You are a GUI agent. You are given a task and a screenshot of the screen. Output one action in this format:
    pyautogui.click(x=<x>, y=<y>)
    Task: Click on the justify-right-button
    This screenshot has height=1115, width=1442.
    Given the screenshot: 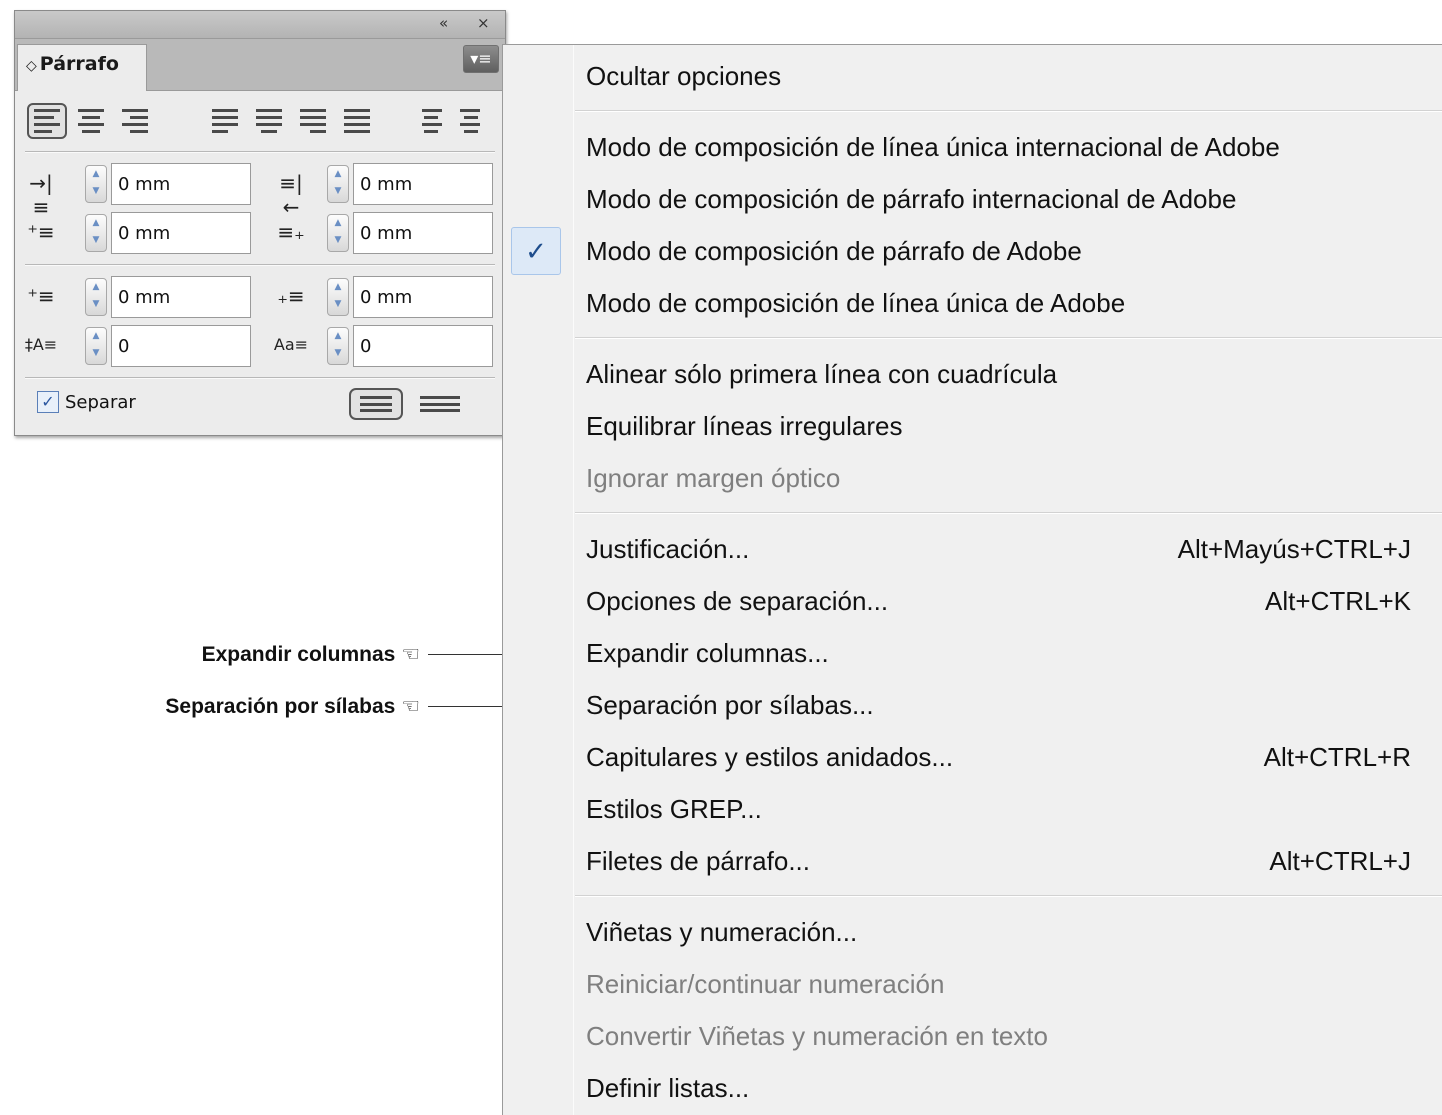 What is the action you would take?
    pyautogui.click(x=313, y=121)
    